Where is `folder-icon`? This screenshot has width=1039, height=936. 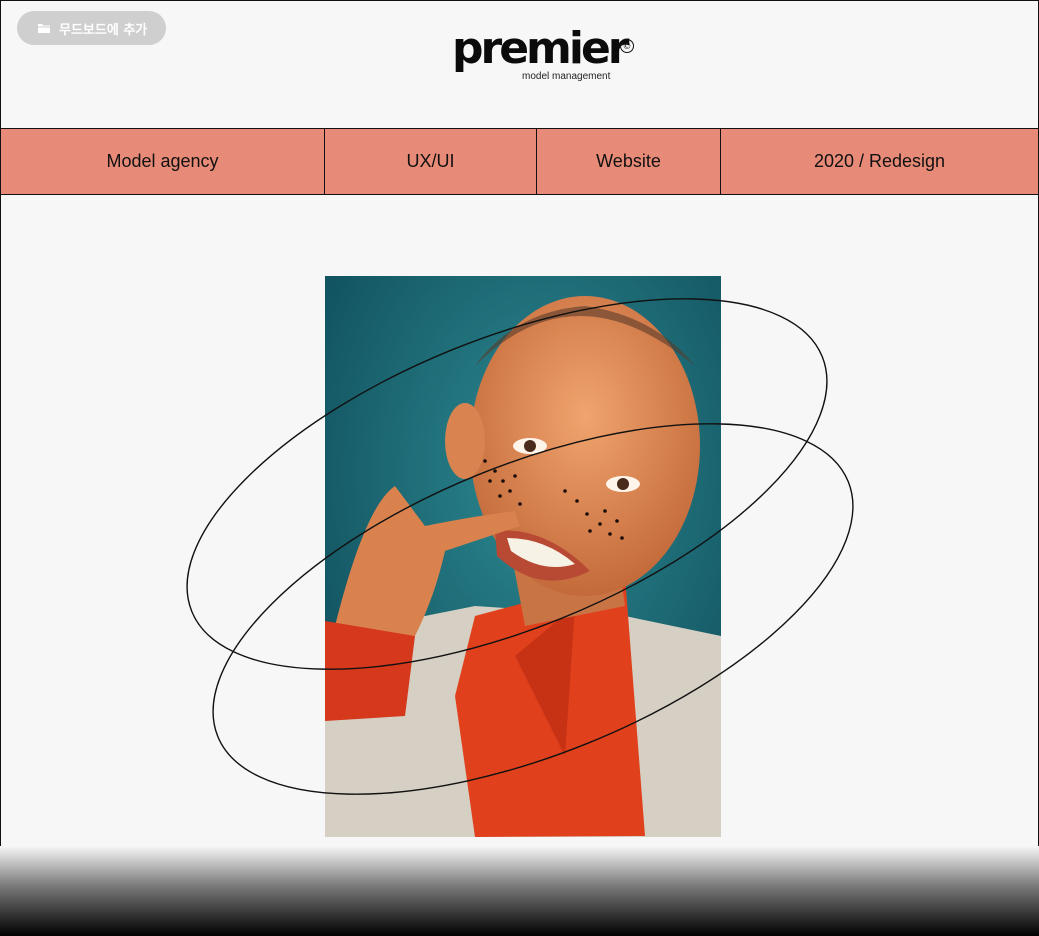
folder-icon is located at coordinates (44, 28).